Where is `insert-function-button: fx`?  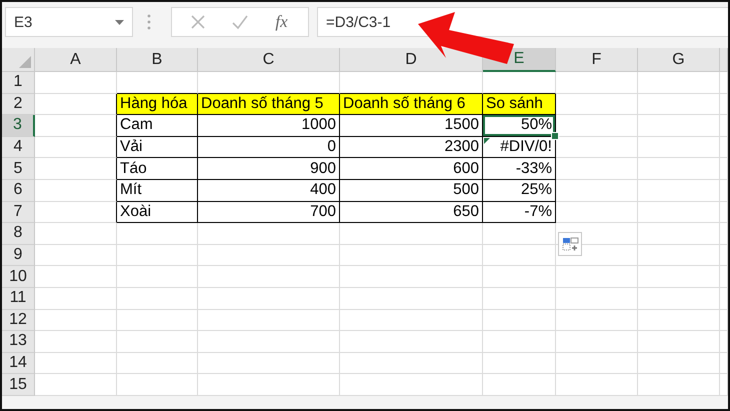 insert-function-button: fx is located at coordinates (281, 22).